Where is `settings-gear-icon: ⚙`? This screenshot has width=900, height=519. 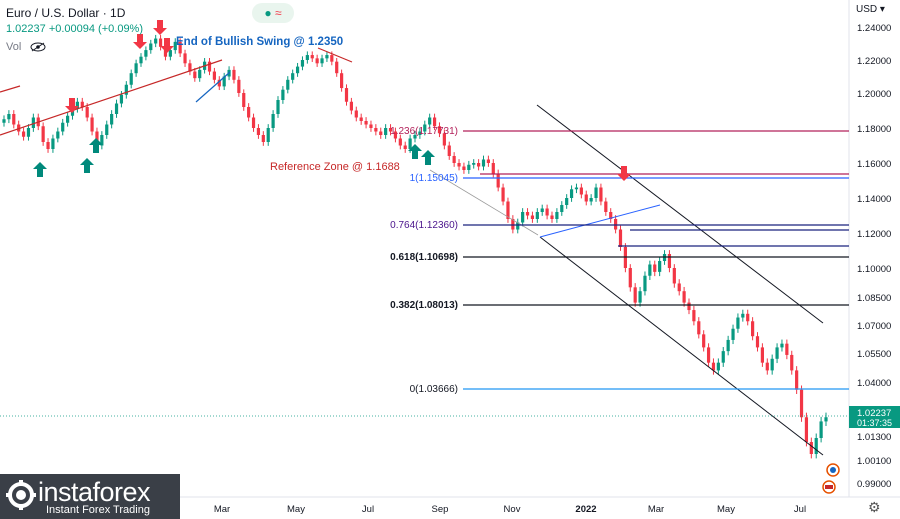
settings-gear-icon: ⚙ is located at coordinates (874, 507).